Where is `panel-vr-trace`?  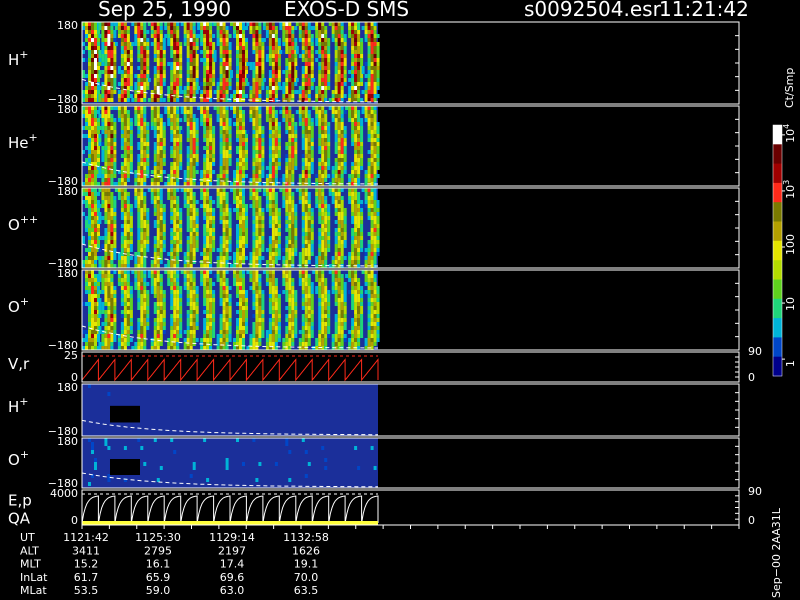 panel-vr-trace is located at coordinates (230, 370).